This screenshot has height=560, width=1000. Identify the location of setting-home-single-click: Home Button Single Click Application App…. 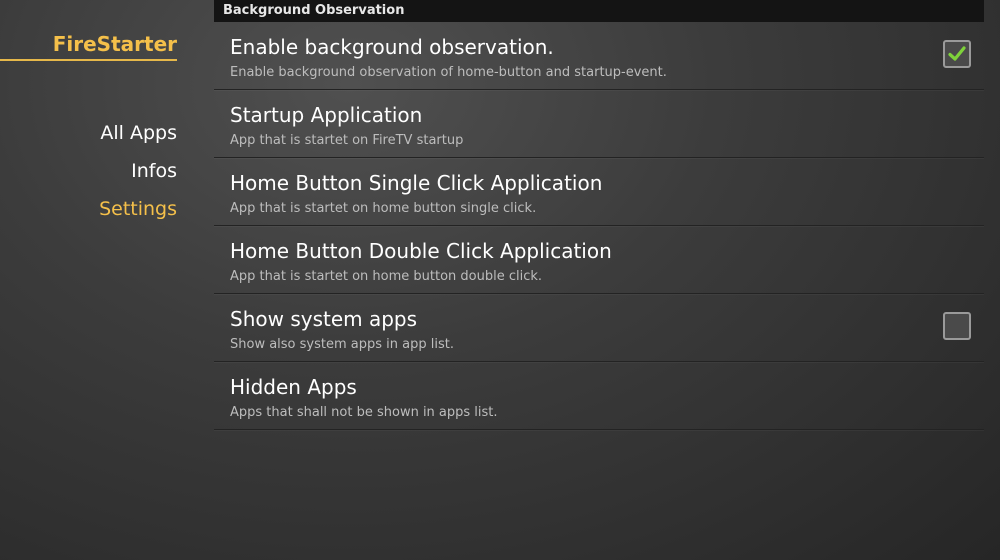
(599, 192).